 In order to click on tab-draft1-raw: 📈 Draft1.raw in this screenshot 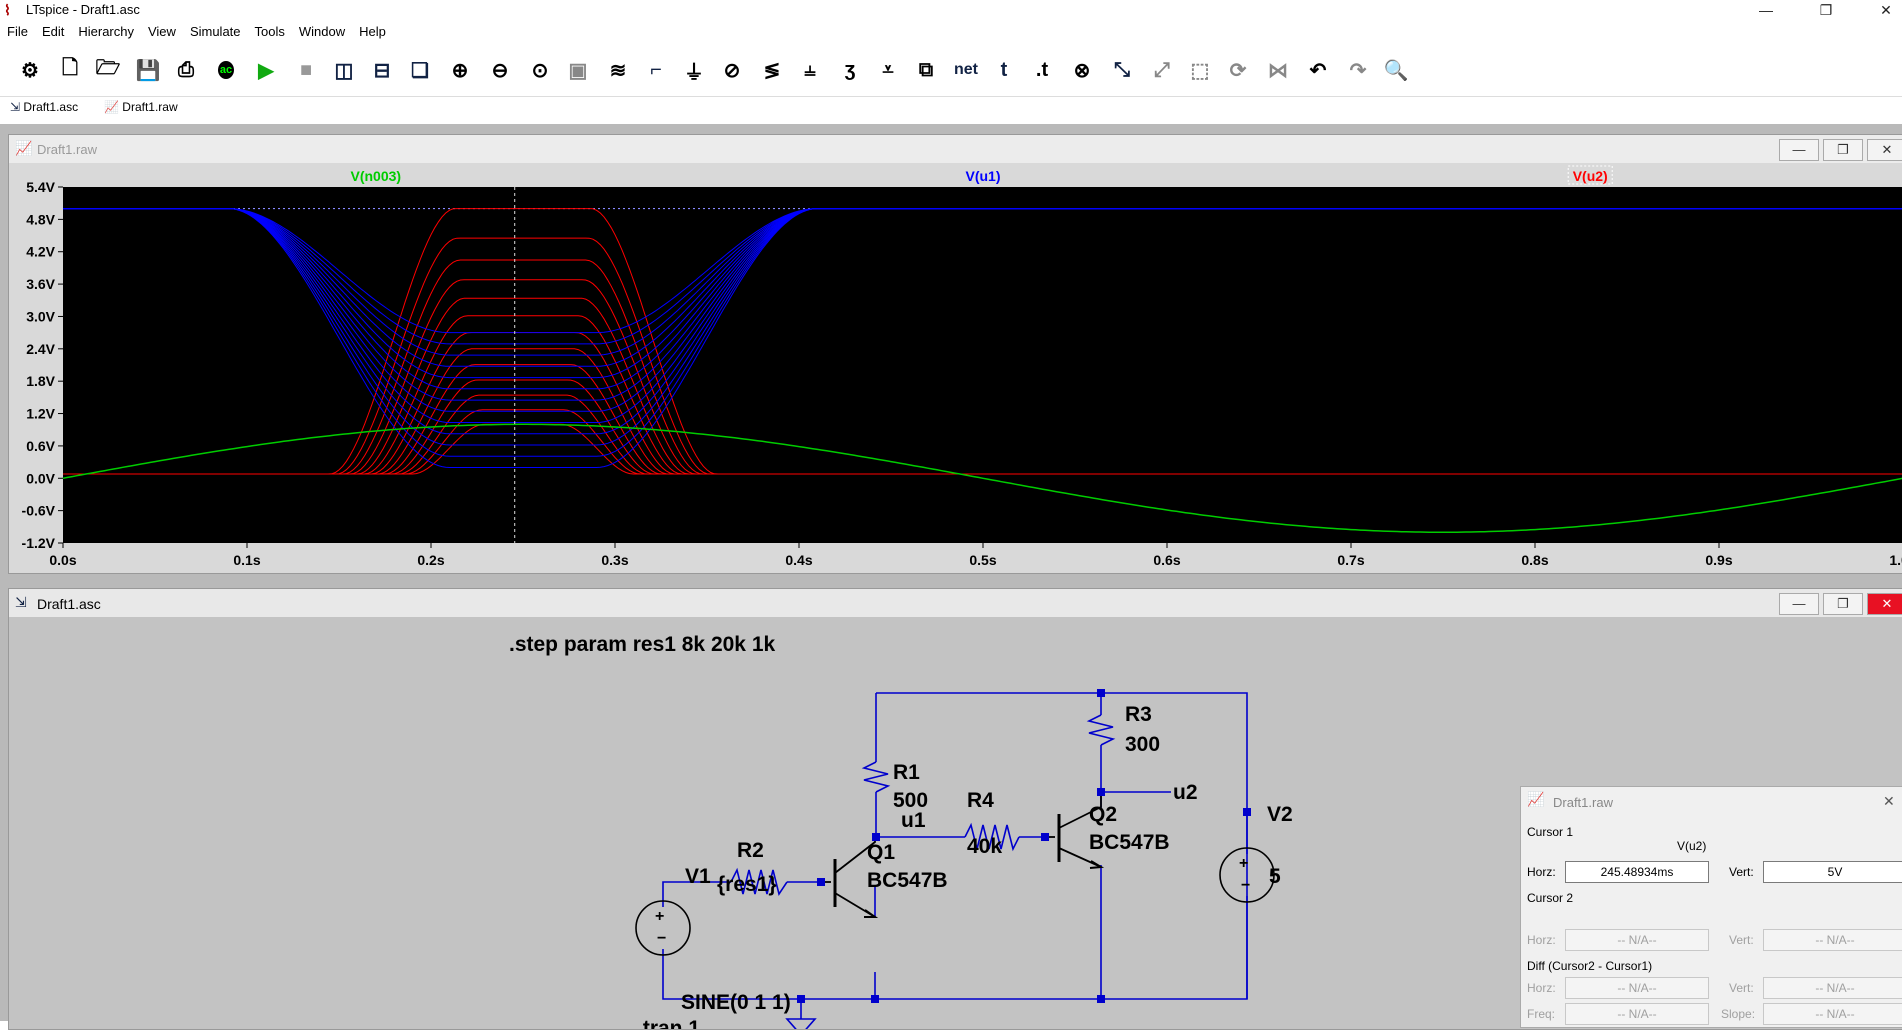, I will do `click(141, 107)`.